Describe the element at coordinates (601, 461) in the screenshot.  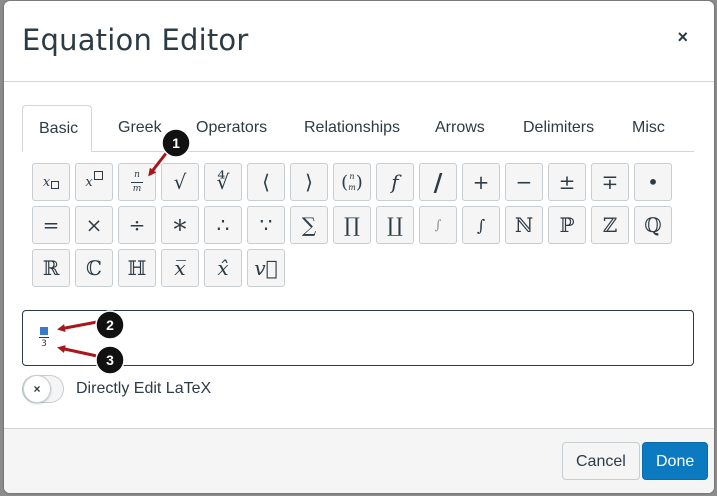
I see `cancel-button: Cancel` at that location.